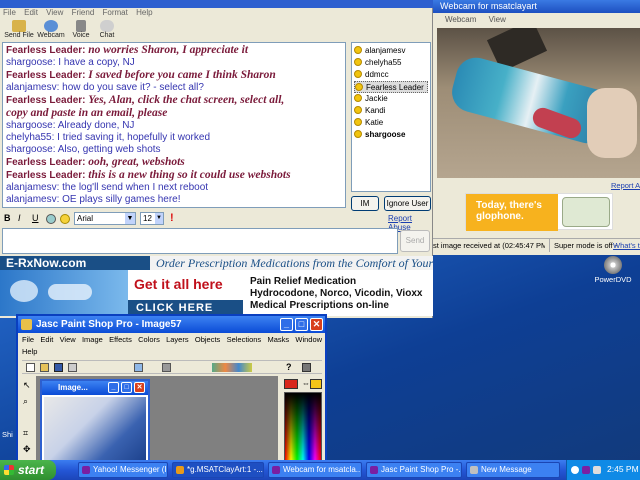  Describe the element at coordinates (27, 449) in the screenshot. I see `move-tool-icon: ✥` at that location.